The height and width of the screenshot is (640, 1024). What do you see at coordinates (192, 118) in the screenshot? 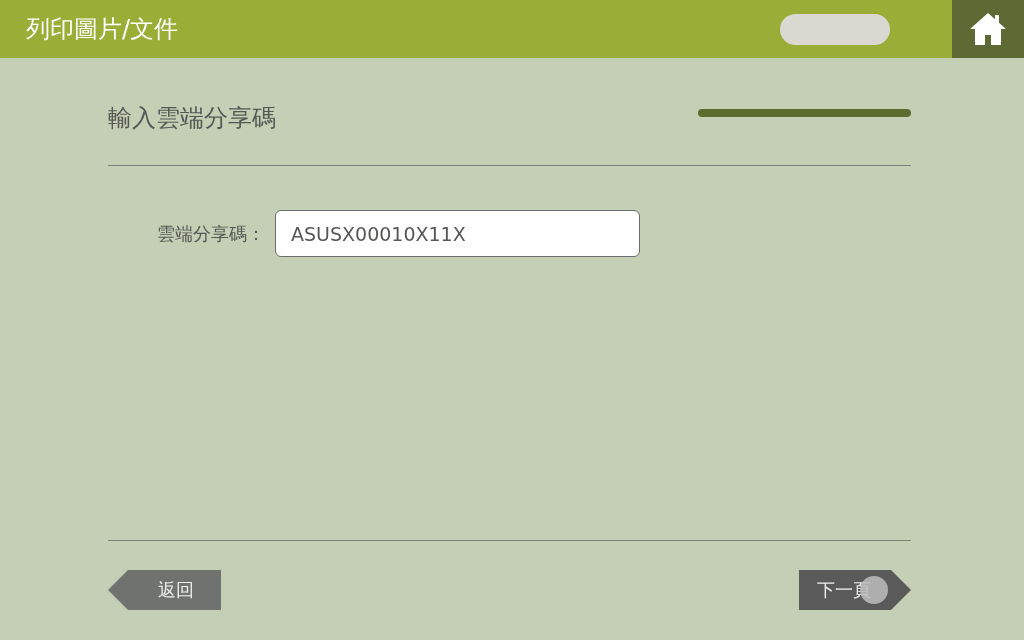
I see `page-title: 輸入雲端分享碼` at bounding box center [192, 118].